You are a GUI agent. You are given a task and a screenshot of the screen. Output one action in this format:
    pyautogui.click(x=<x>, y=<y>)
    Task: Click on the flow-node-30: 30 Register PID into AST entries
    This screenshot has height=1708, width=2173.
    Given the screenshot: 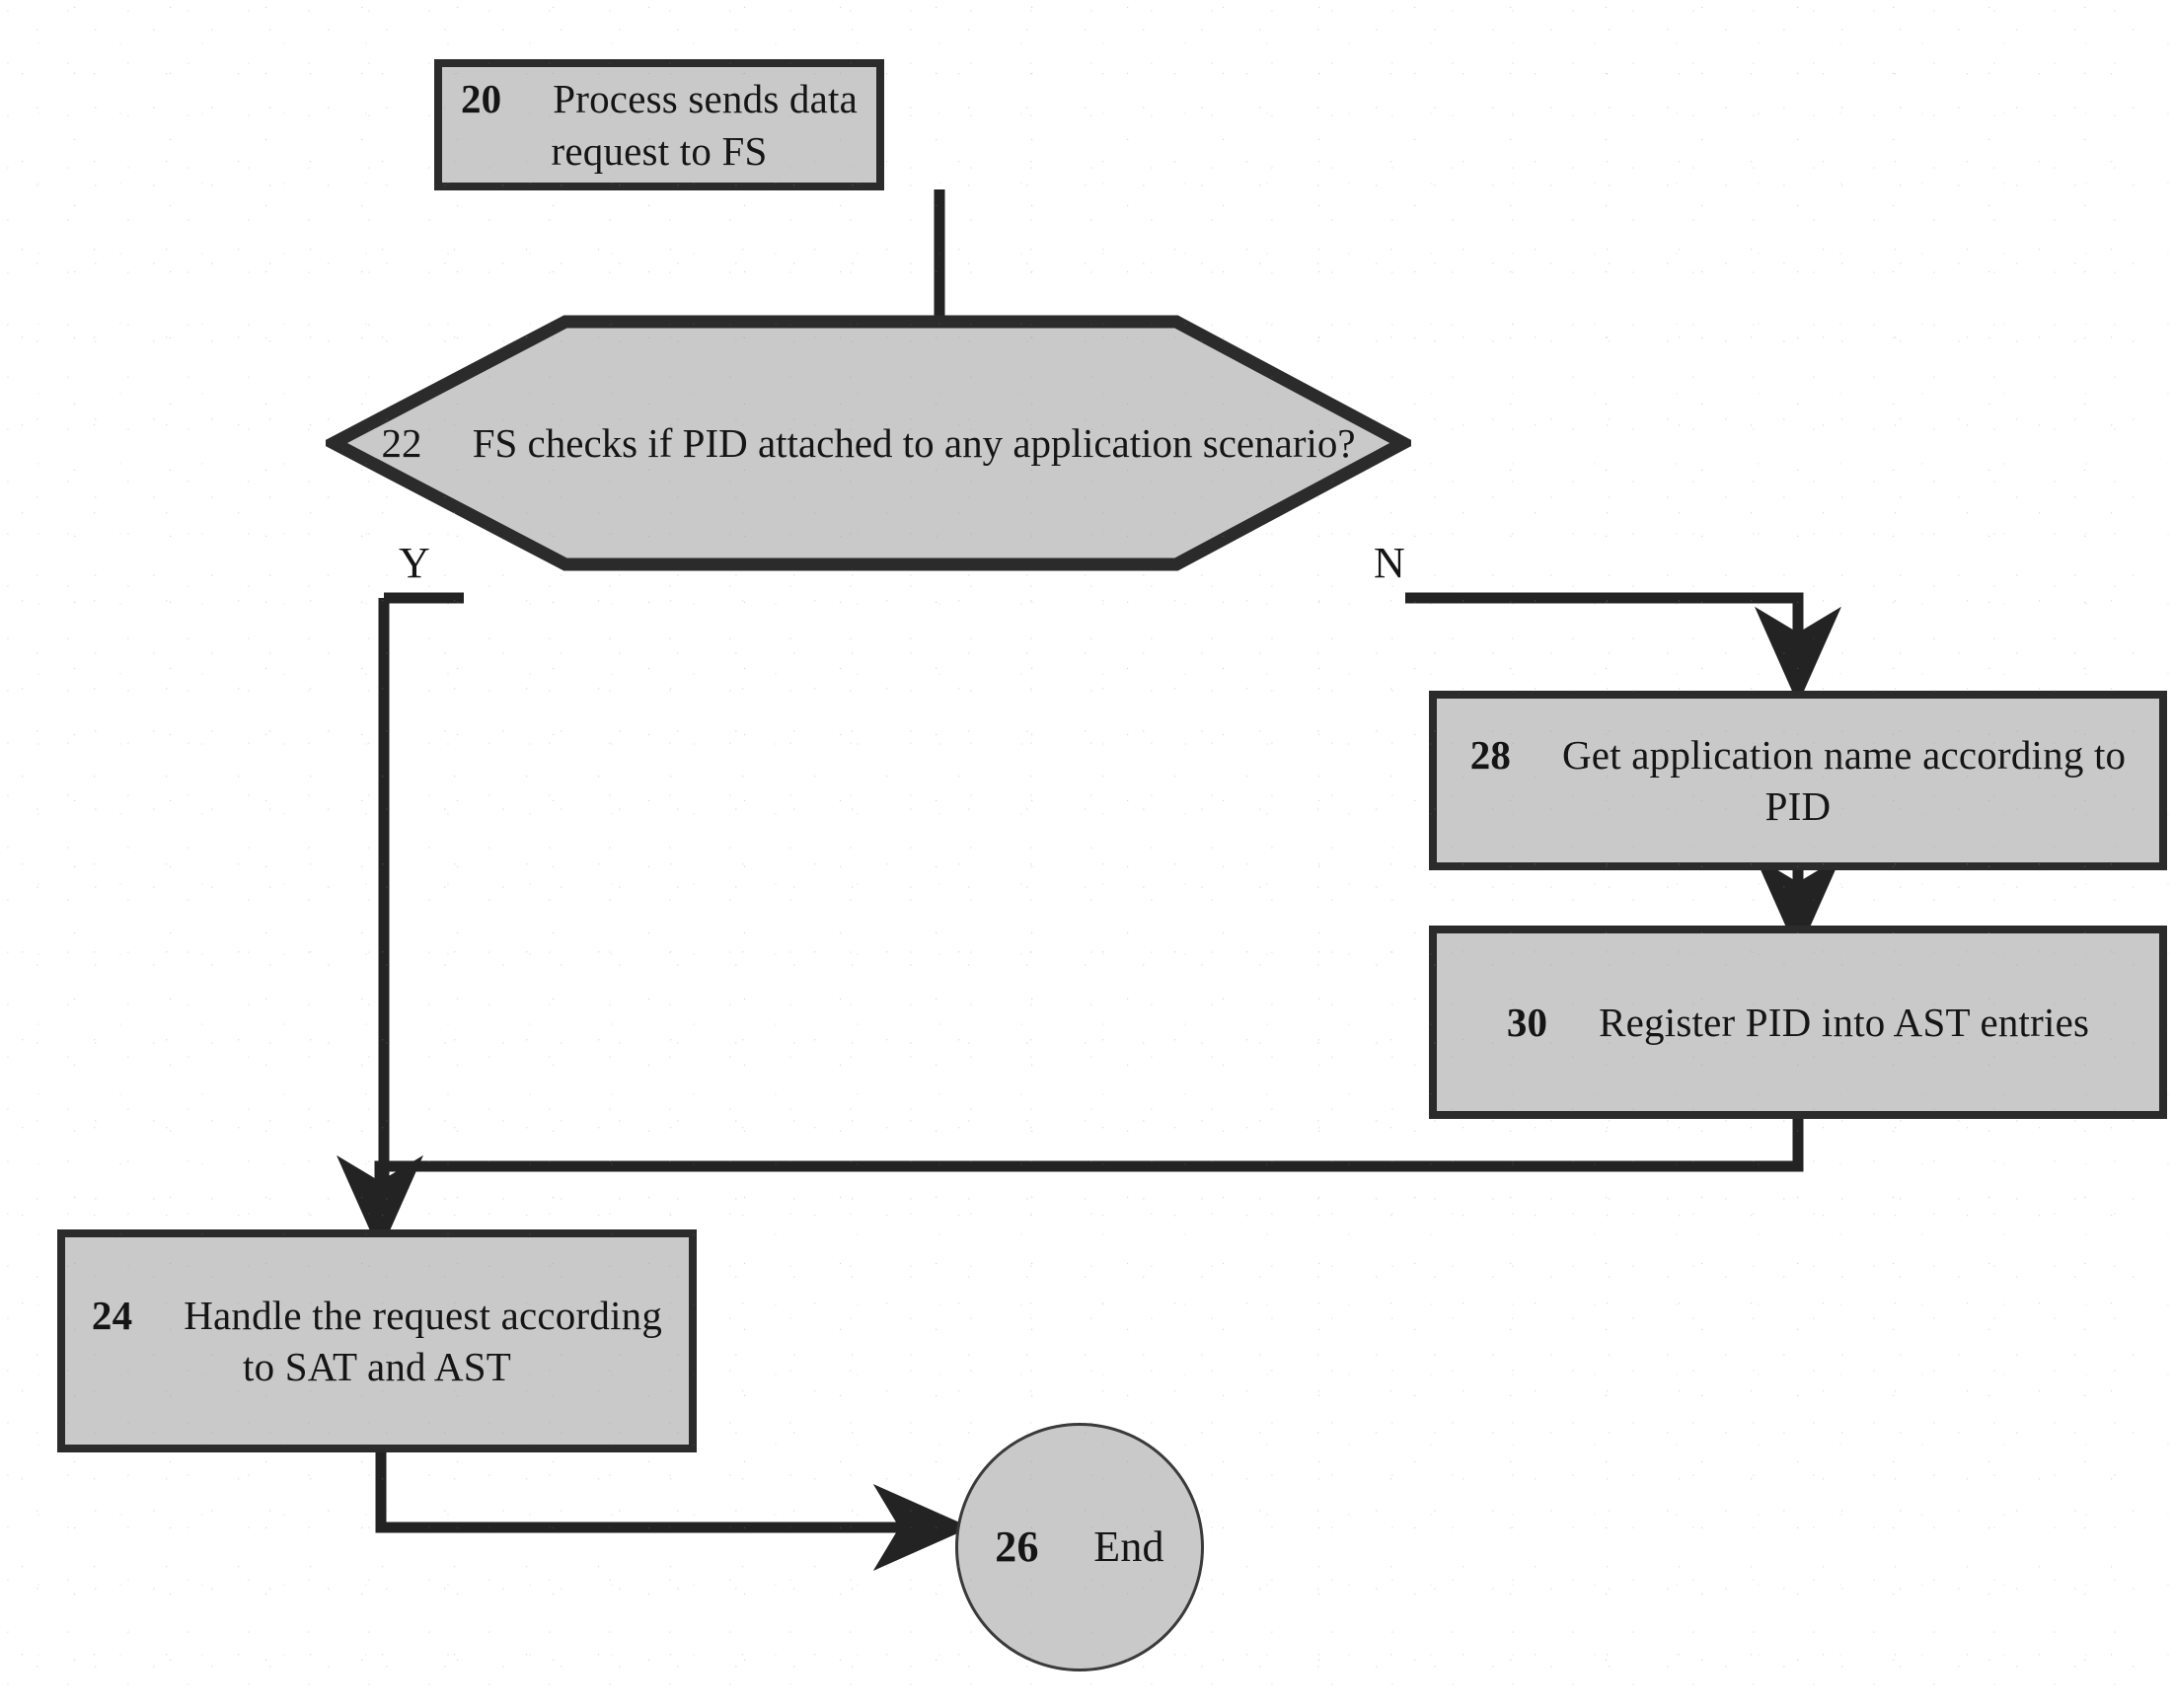 What is the action you would take?
    pyautogui.click(x=1798, y=1022)
    